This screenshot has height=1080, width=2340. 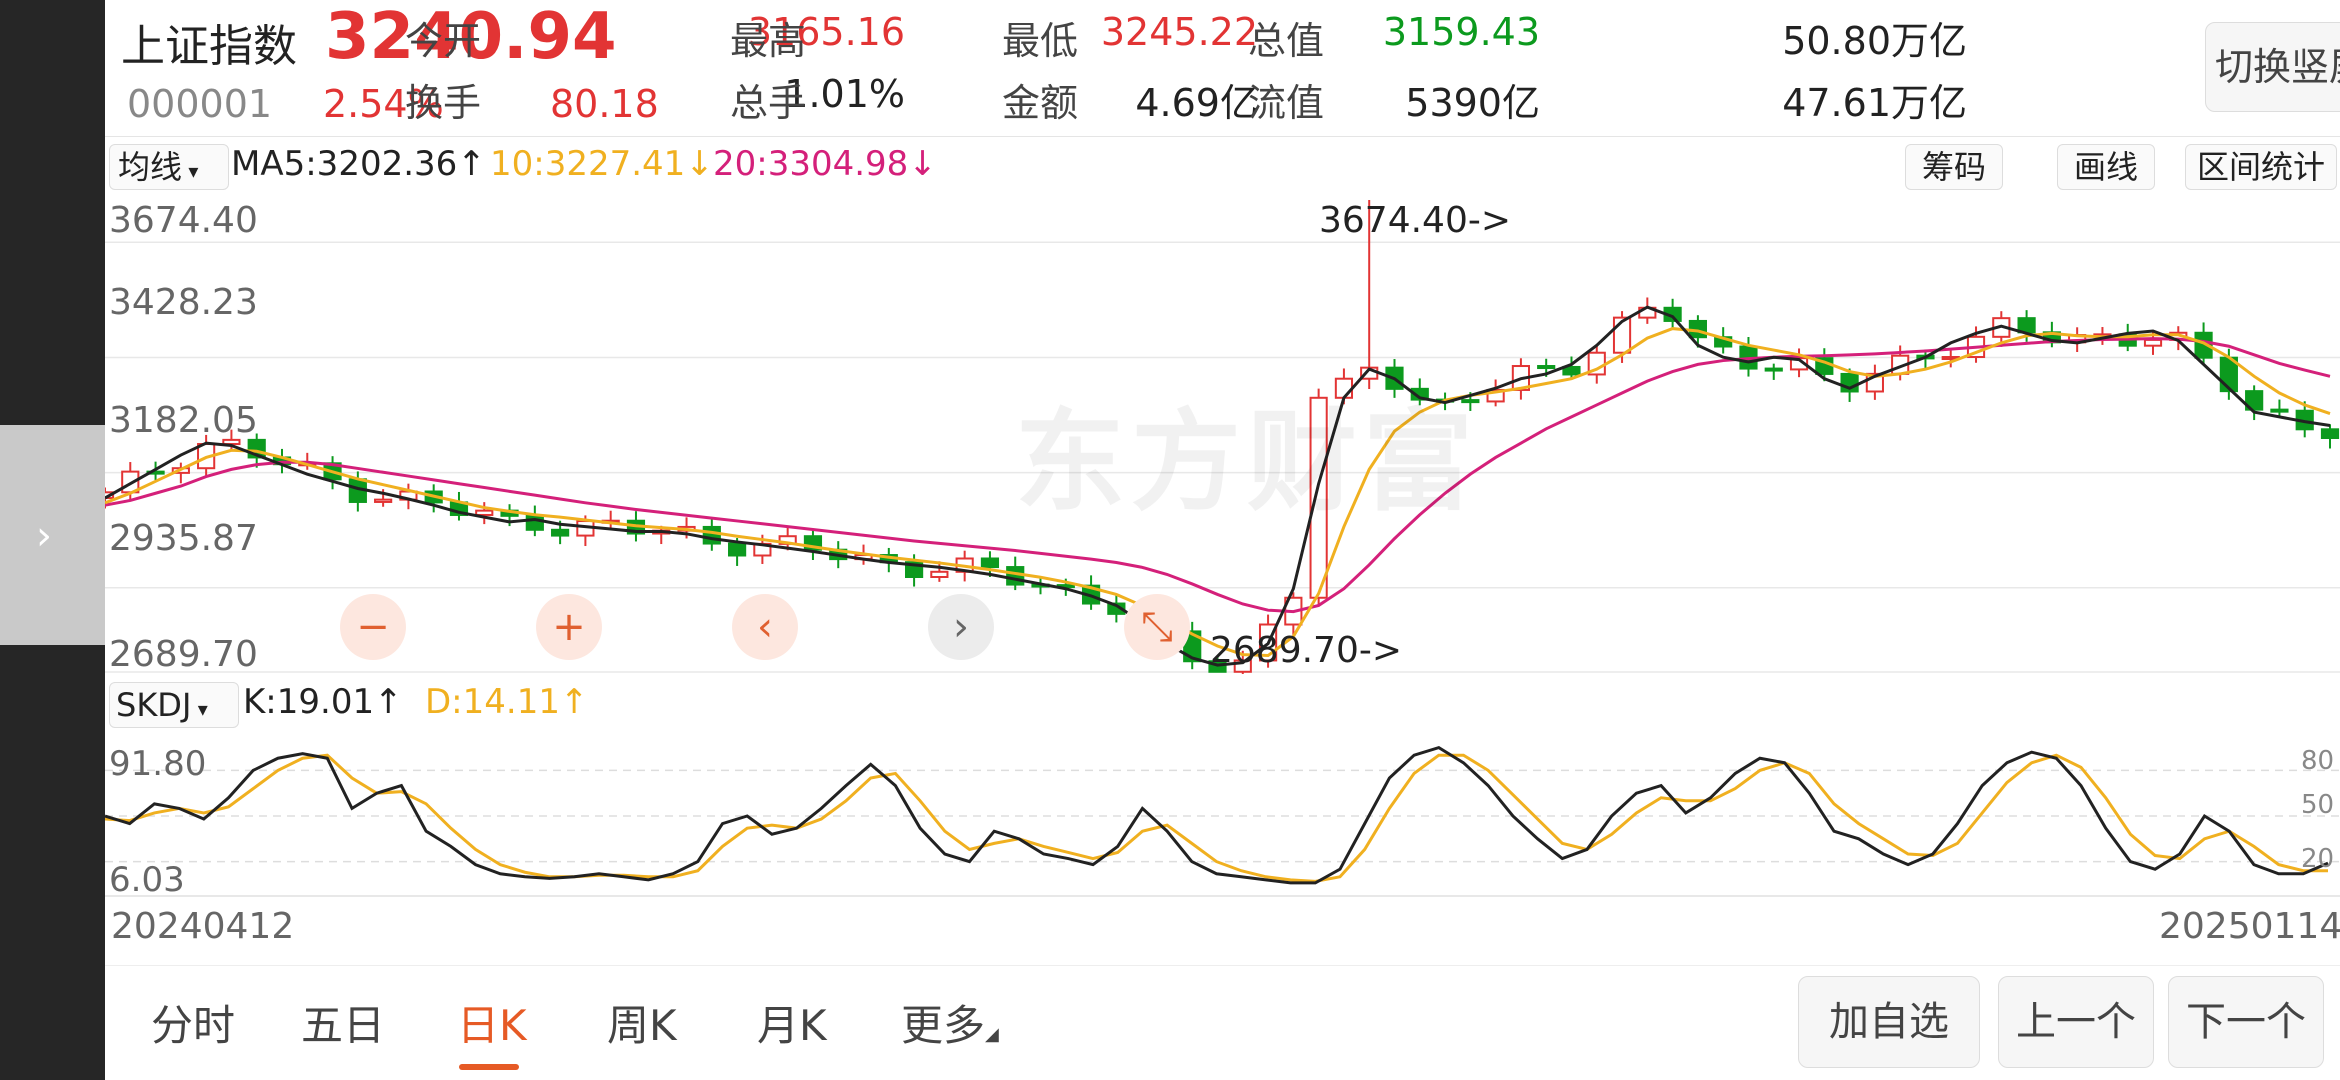 What do you see at coordinates (792, 1025) in the screenshot?
I see `tab-label: 月K` at bounding box center [792, 1025].